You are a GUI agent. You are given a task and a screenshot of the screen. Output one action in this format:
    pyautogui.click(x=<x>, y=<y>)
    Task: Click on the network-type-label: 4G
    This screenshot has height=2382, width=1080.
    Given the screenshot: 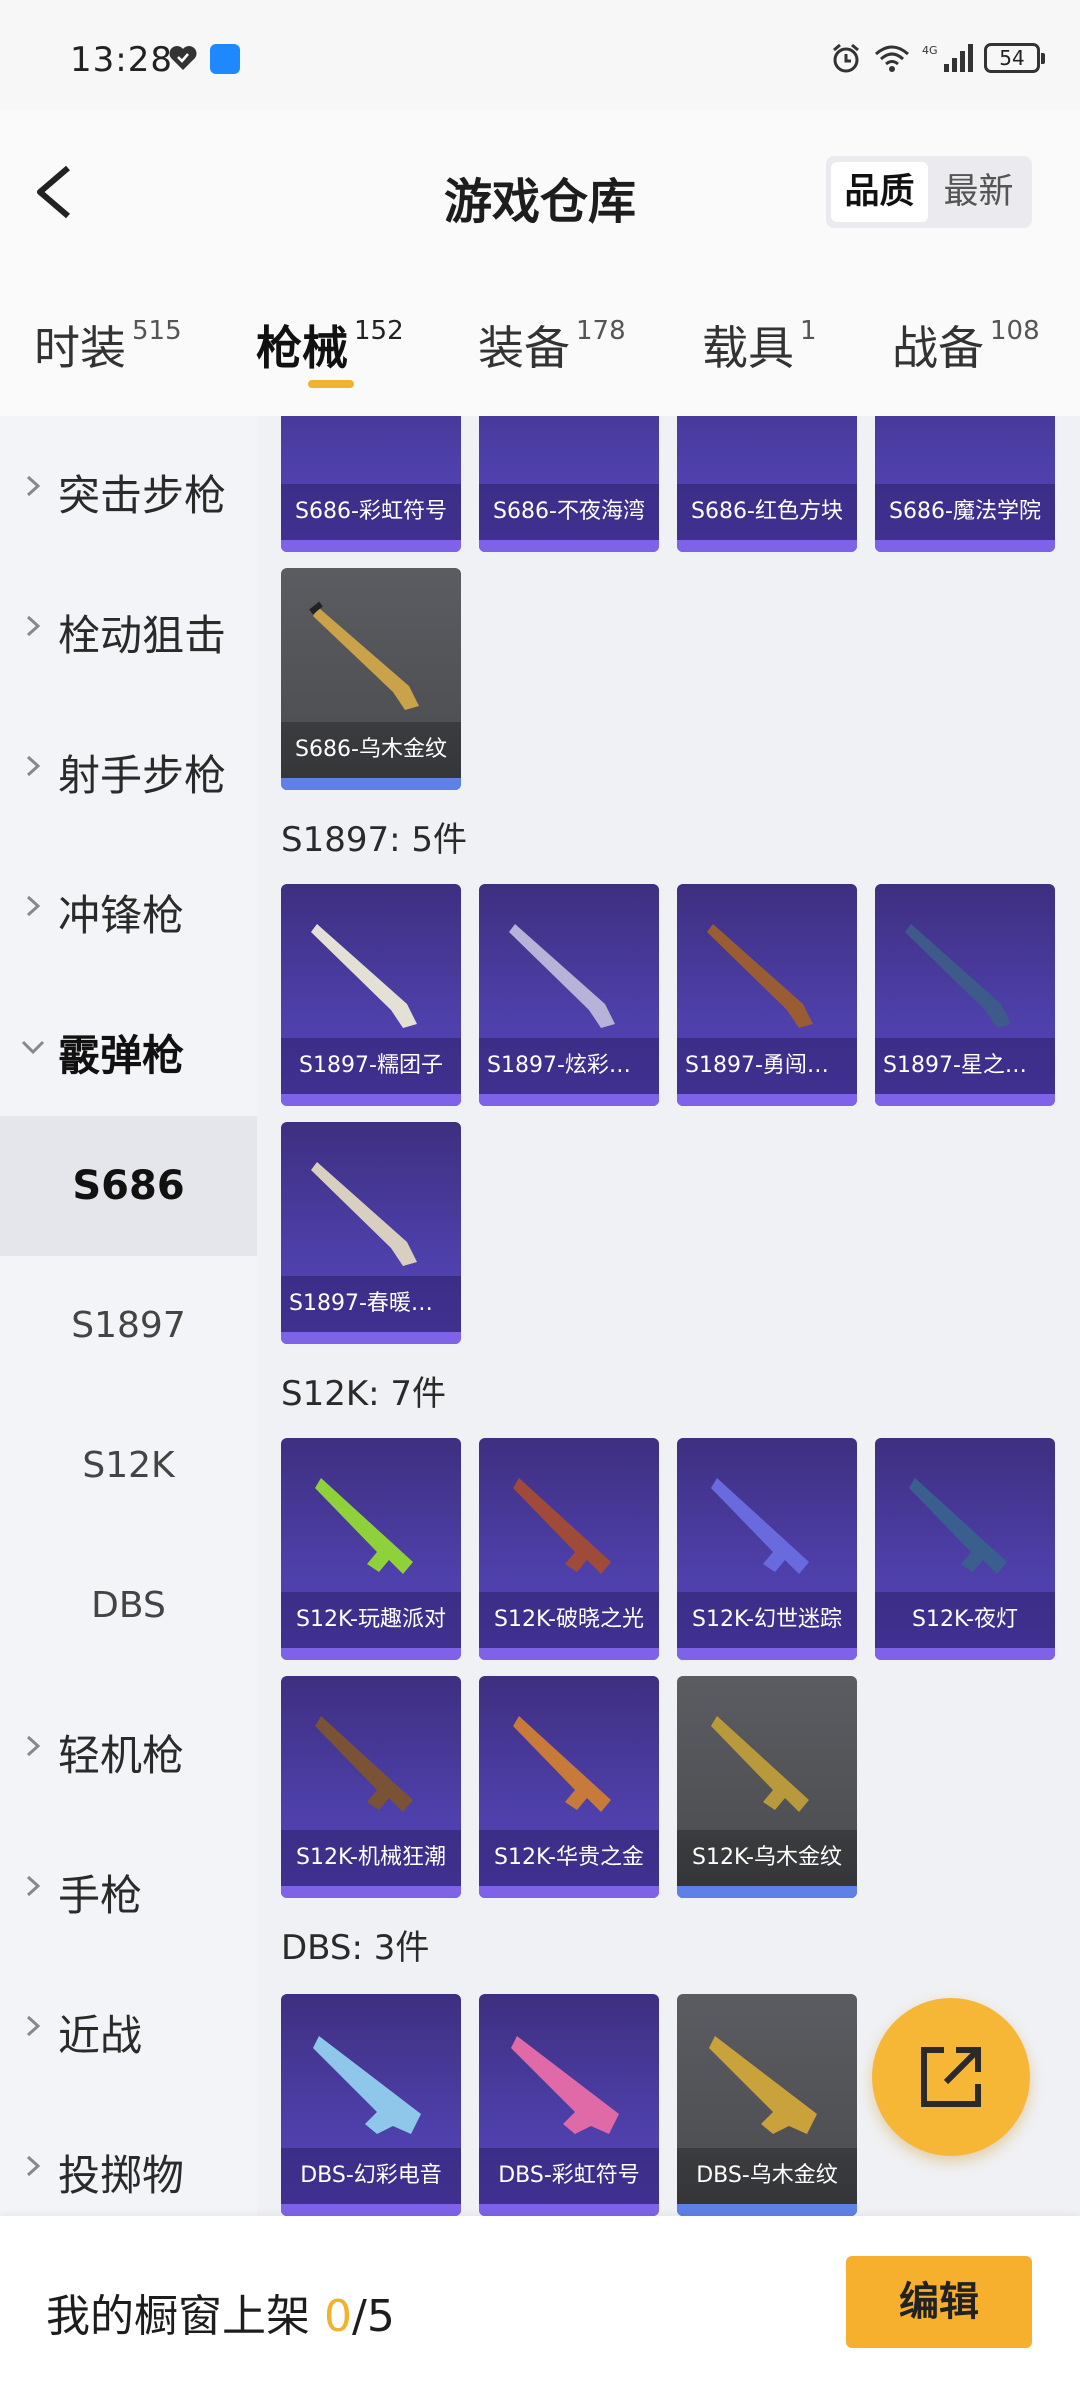 What is the action you would take?
    pyautogui.click(x=930, y=50)
    